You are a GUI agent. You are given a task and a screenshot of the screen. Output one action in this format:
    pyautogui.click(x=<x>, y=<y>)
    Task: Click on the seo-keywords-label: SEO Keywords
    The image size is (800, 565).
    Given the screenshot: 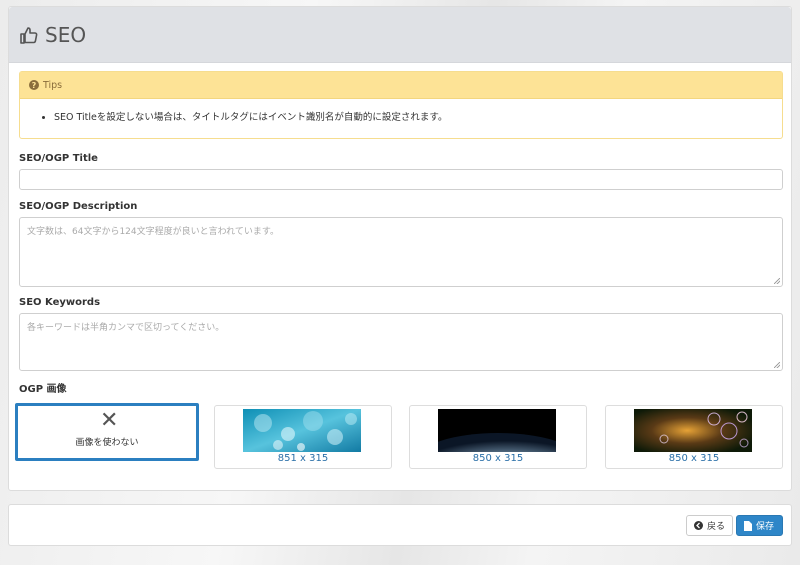 What is the action you would take?
    pyautogui.click(x=60, y=302)
    